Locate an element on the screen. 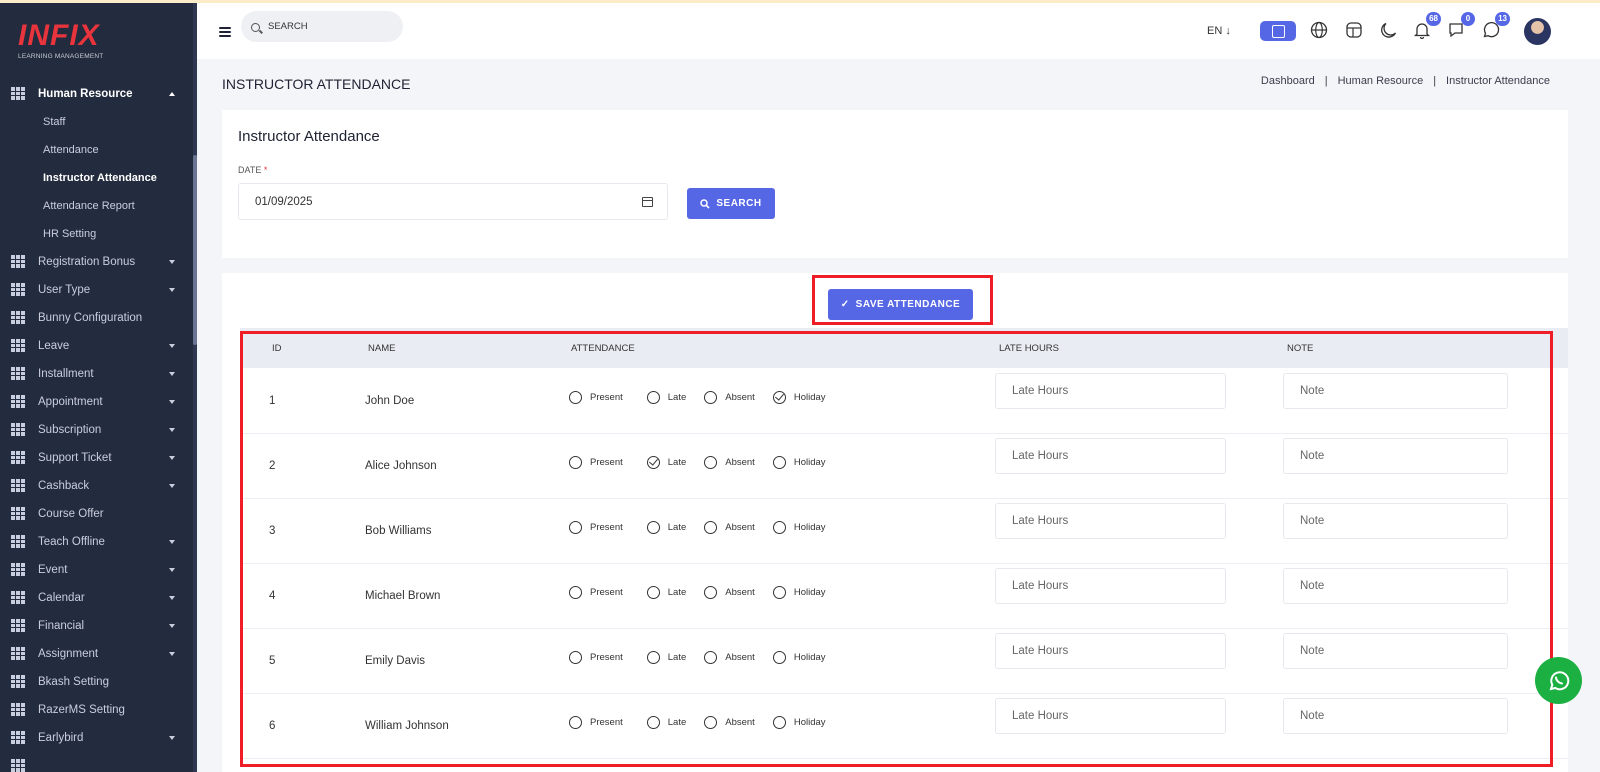  sidebar-scrollbar-track is located at coordinates (195, 387).